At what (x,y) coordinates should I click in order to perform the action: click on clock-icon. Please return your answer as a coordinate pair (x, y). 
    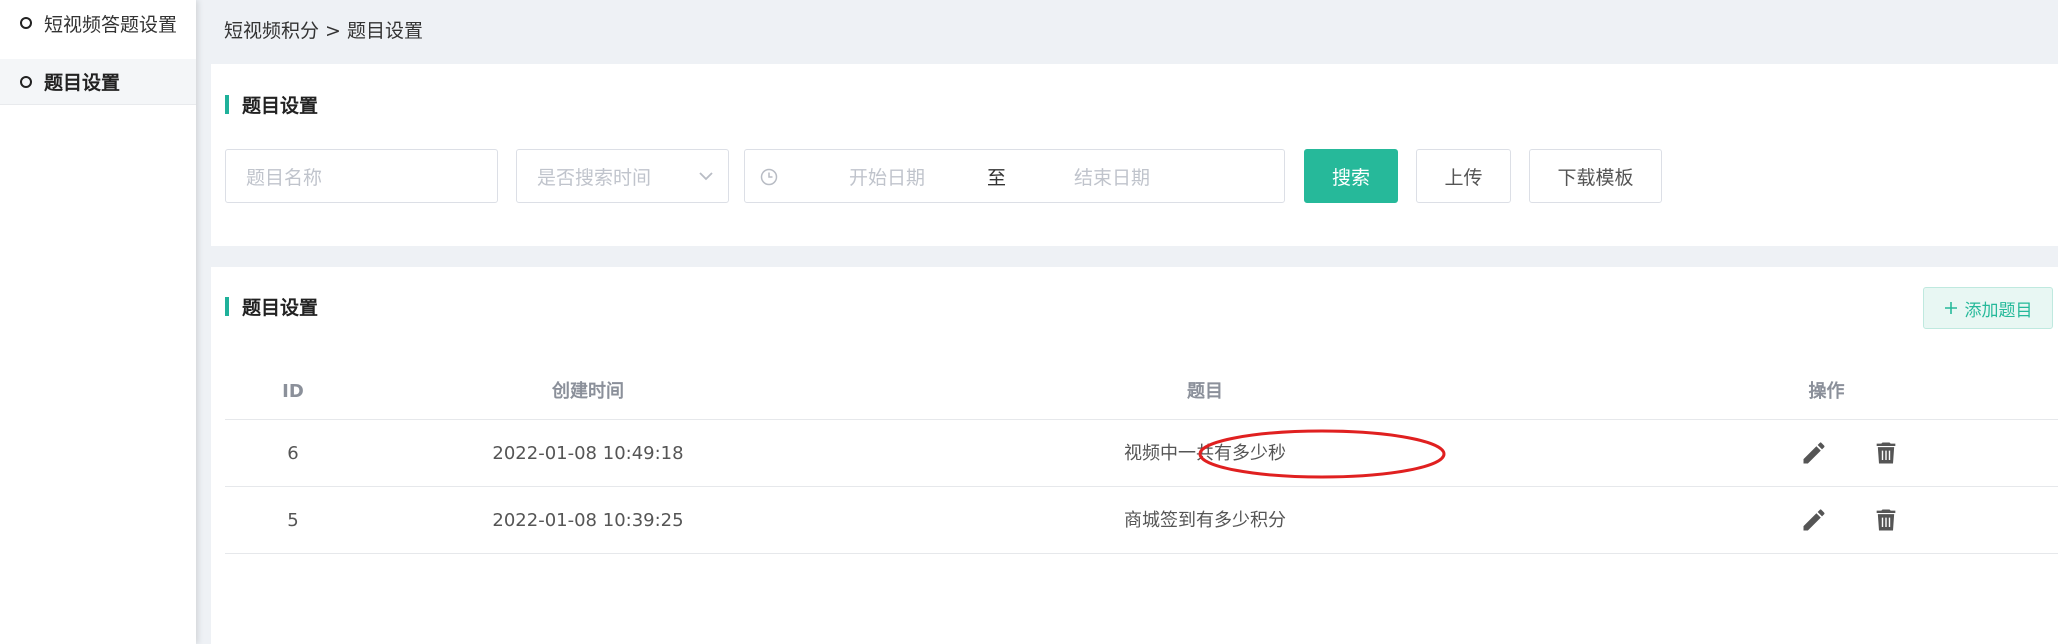
    Looking at the image, I should click on (769, 177).